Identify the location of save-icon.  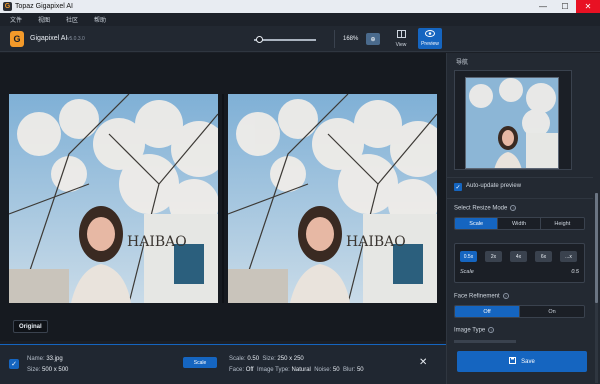
(513, 361).